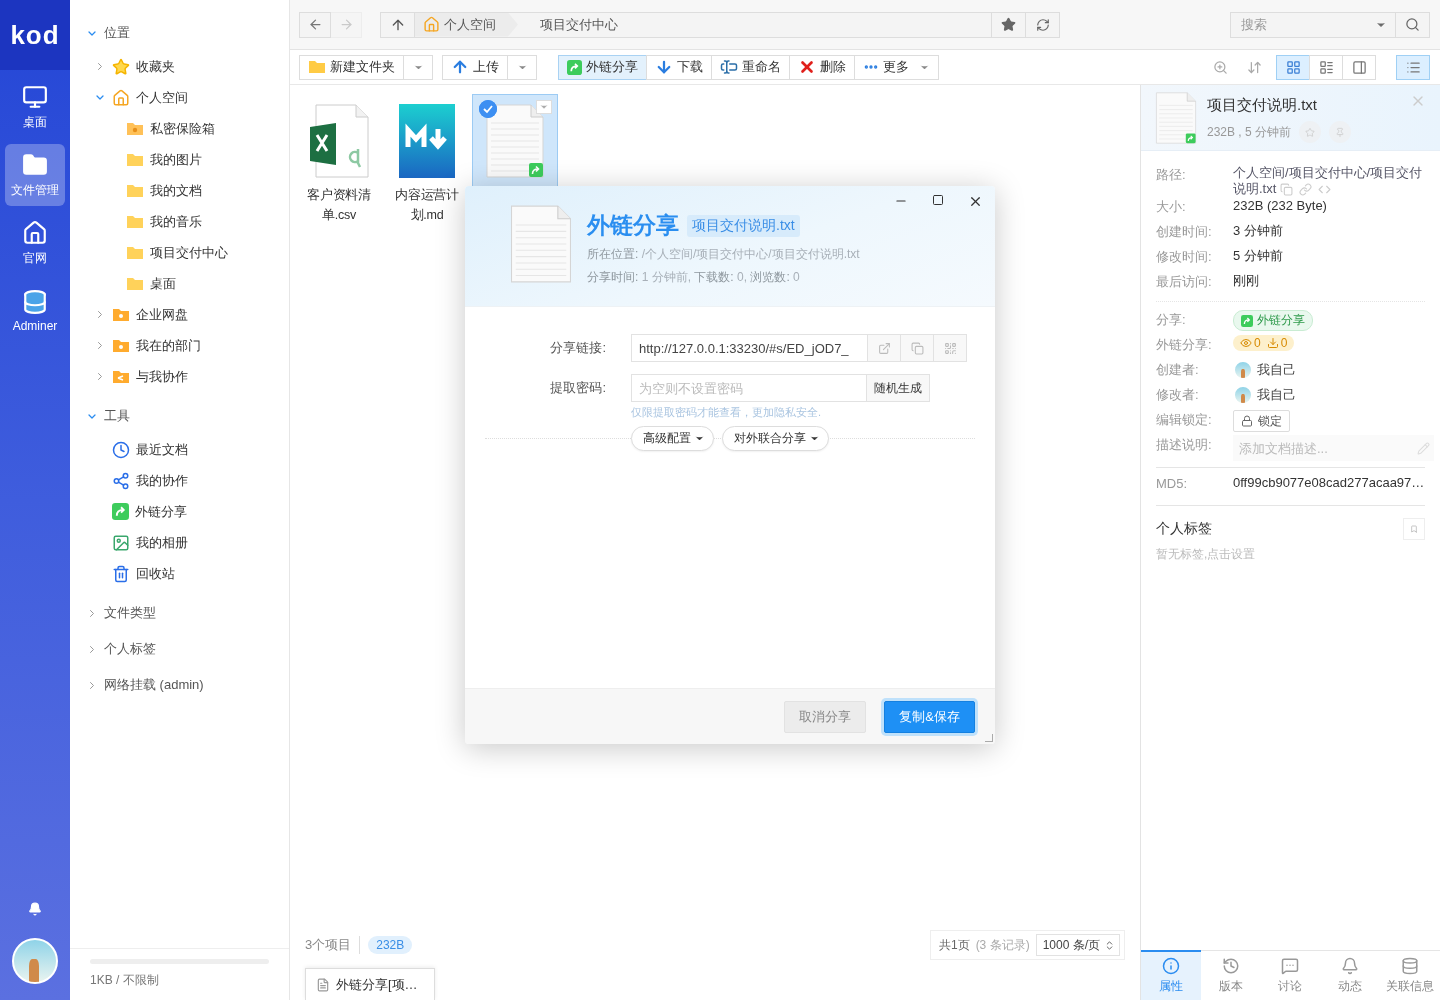 The height and width of the screenshot is (1000, 1440). Describe the element at coordinates (176, 159) in the screenshot. I see `tree-item: 我的图片` at that location.